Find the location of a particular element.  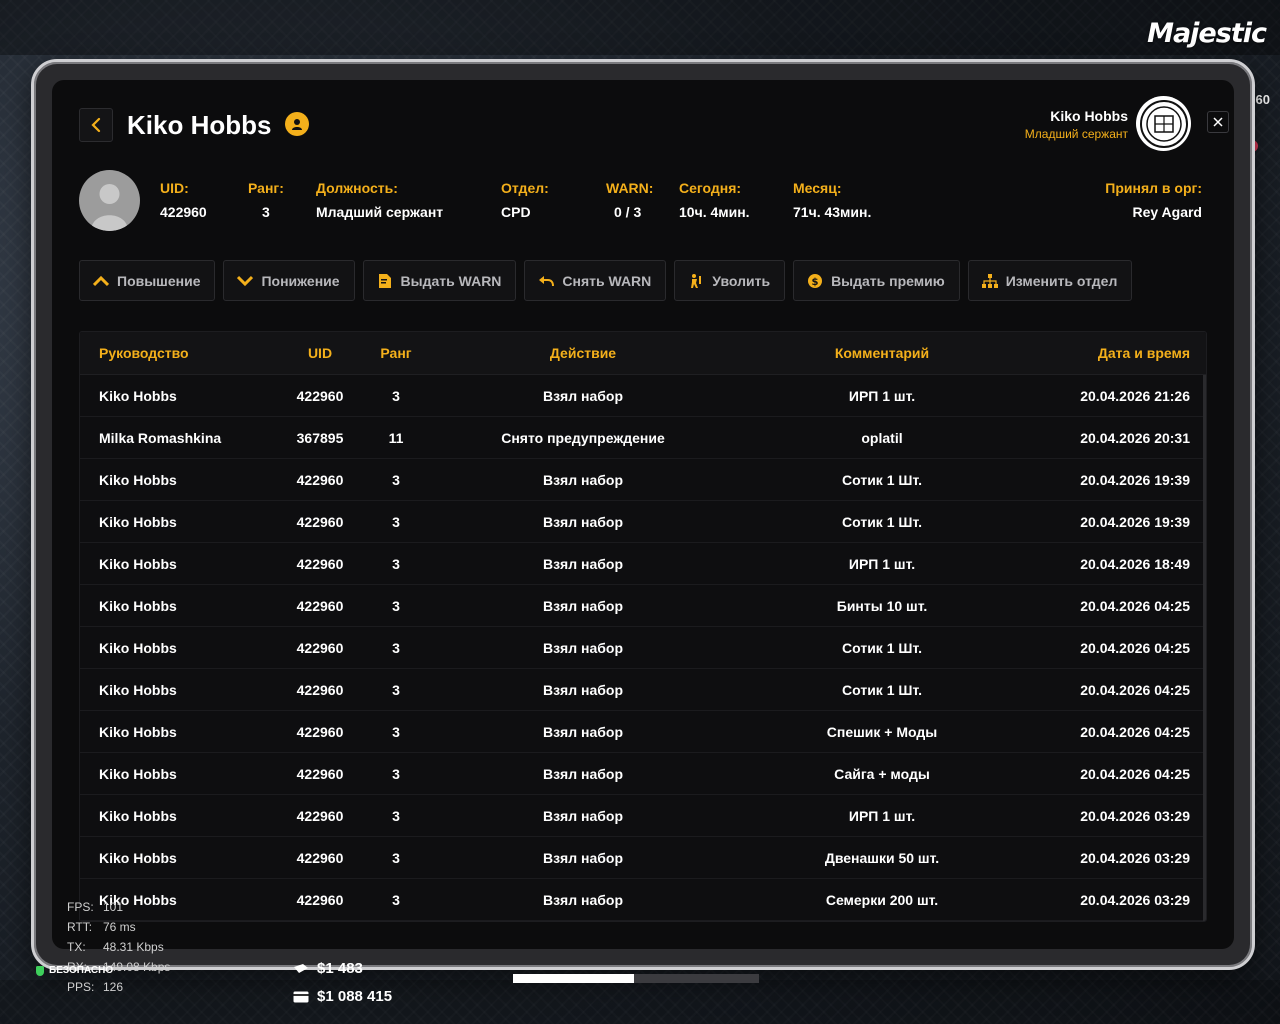

info-position: Должность: Младший сержант is located at coordinates (380, 200).